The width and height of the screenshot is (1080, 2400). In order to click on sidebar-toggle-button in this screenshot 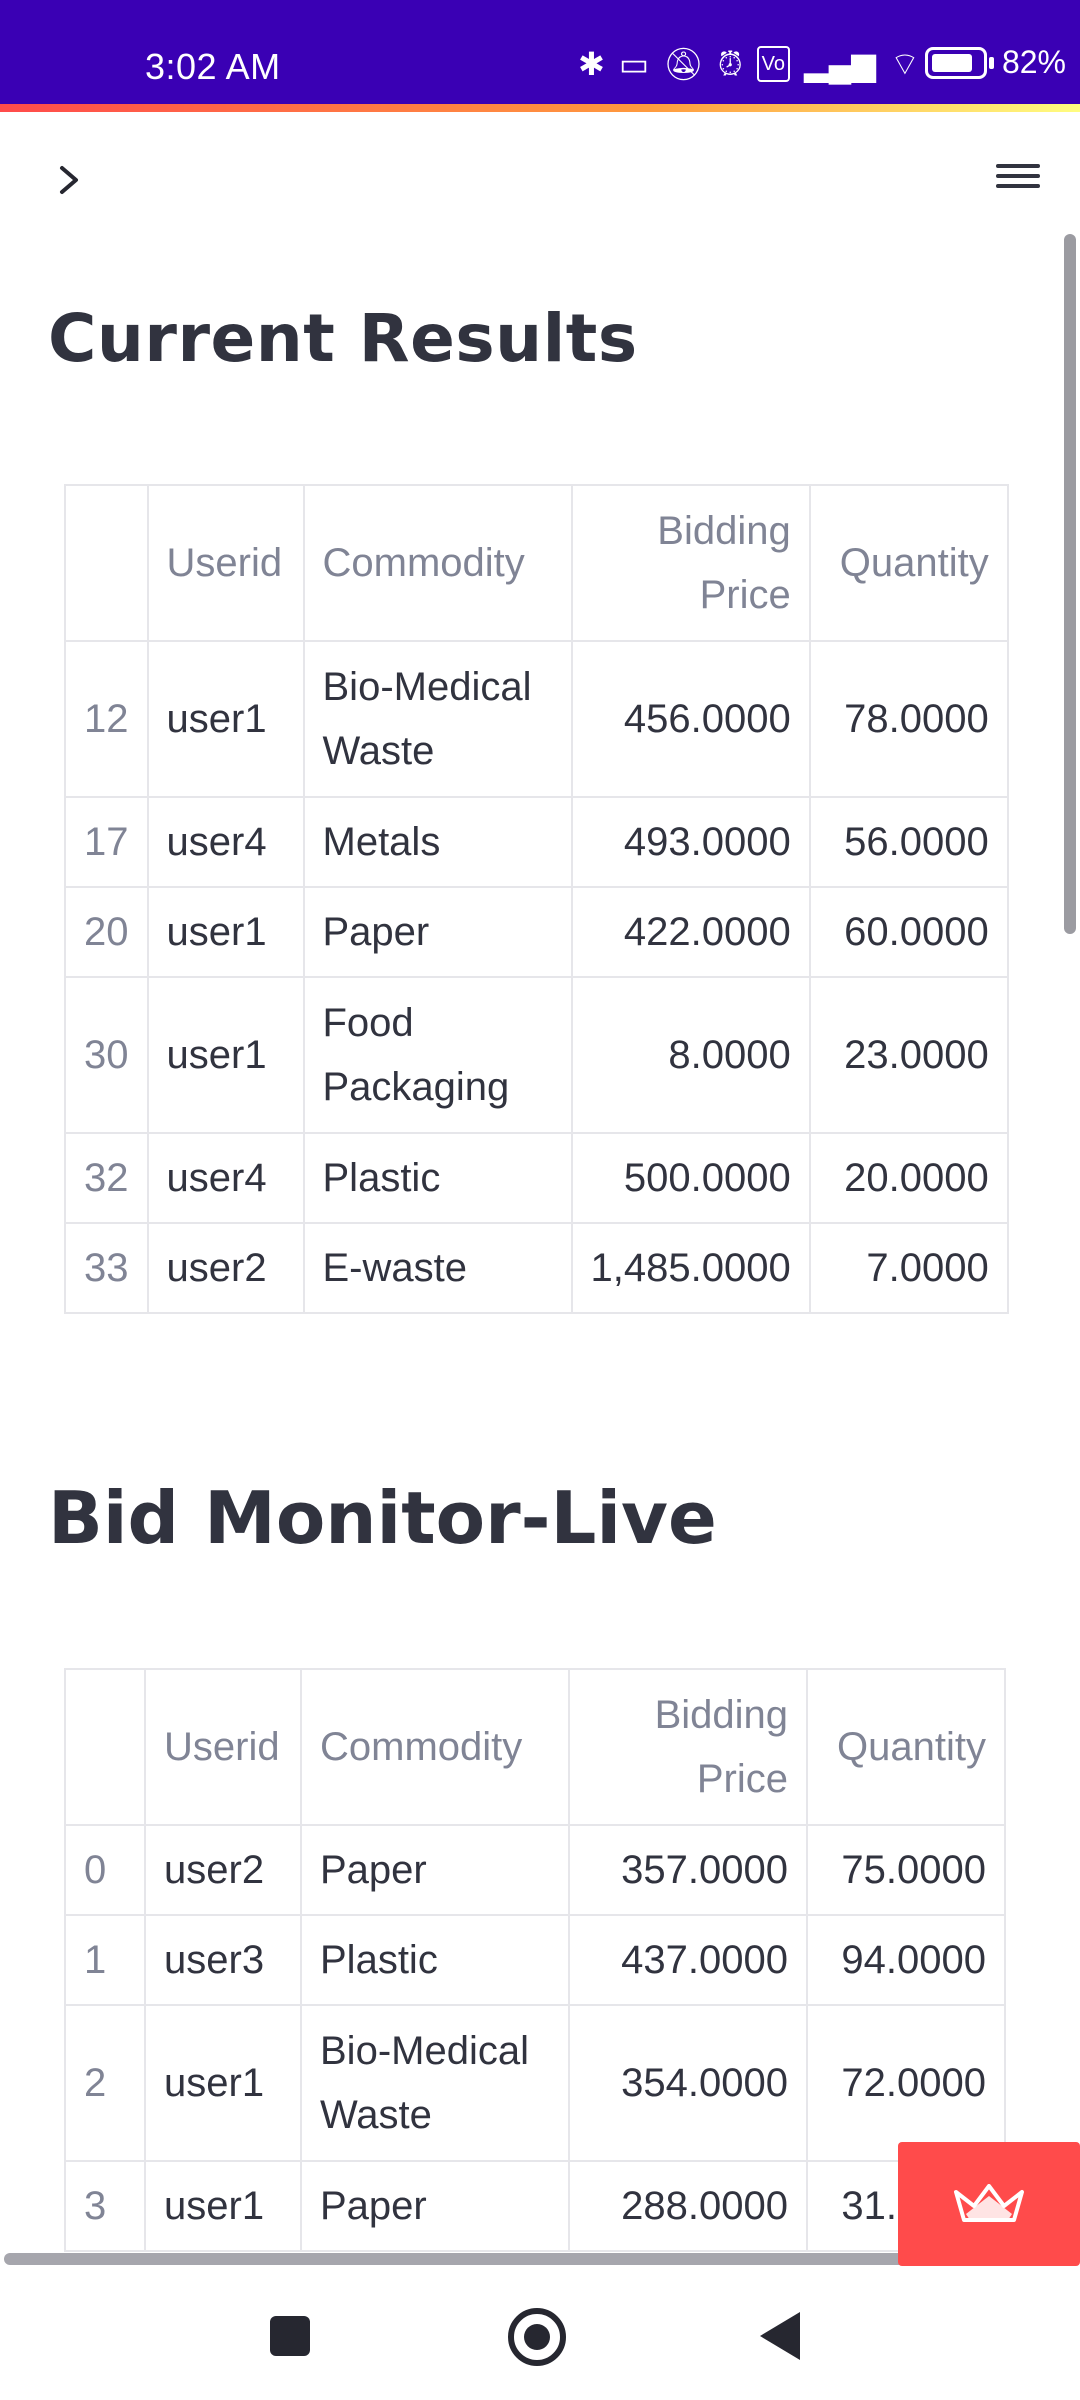, I will do `click(70, 180)`.